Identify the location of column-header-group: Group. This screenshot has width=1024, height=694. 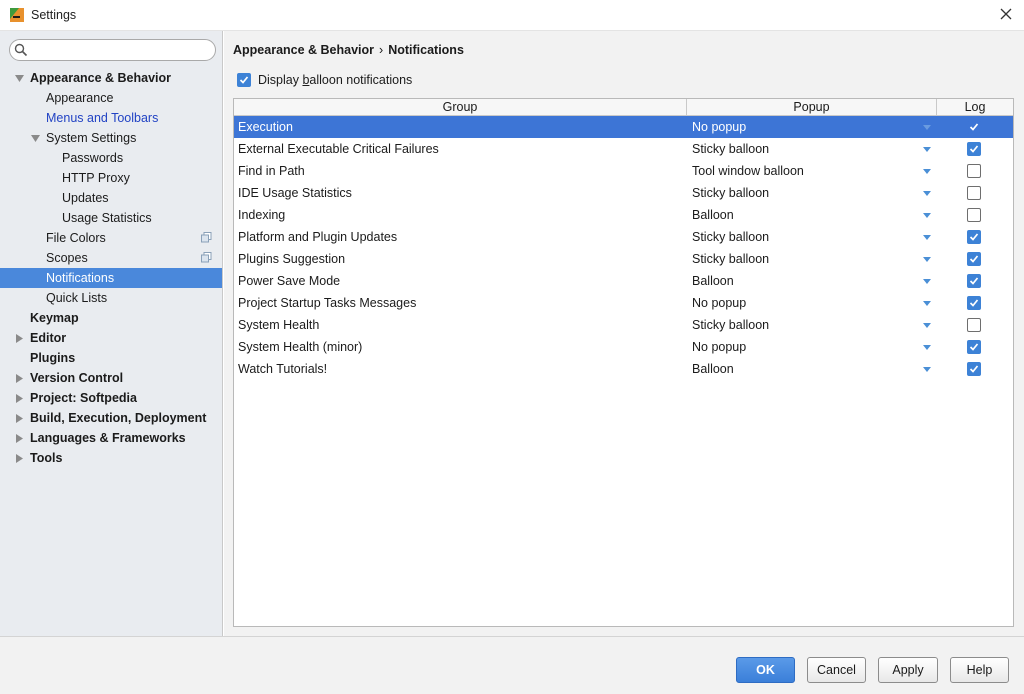
(460, 107).